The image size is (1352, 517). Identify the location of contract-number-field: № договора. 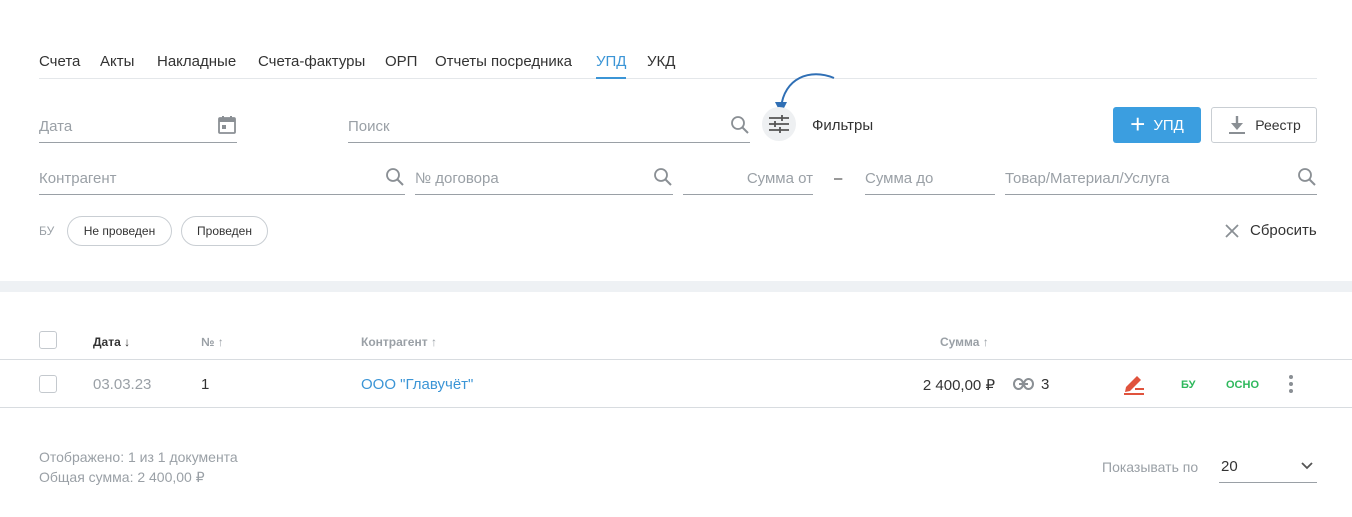
(544, 178).